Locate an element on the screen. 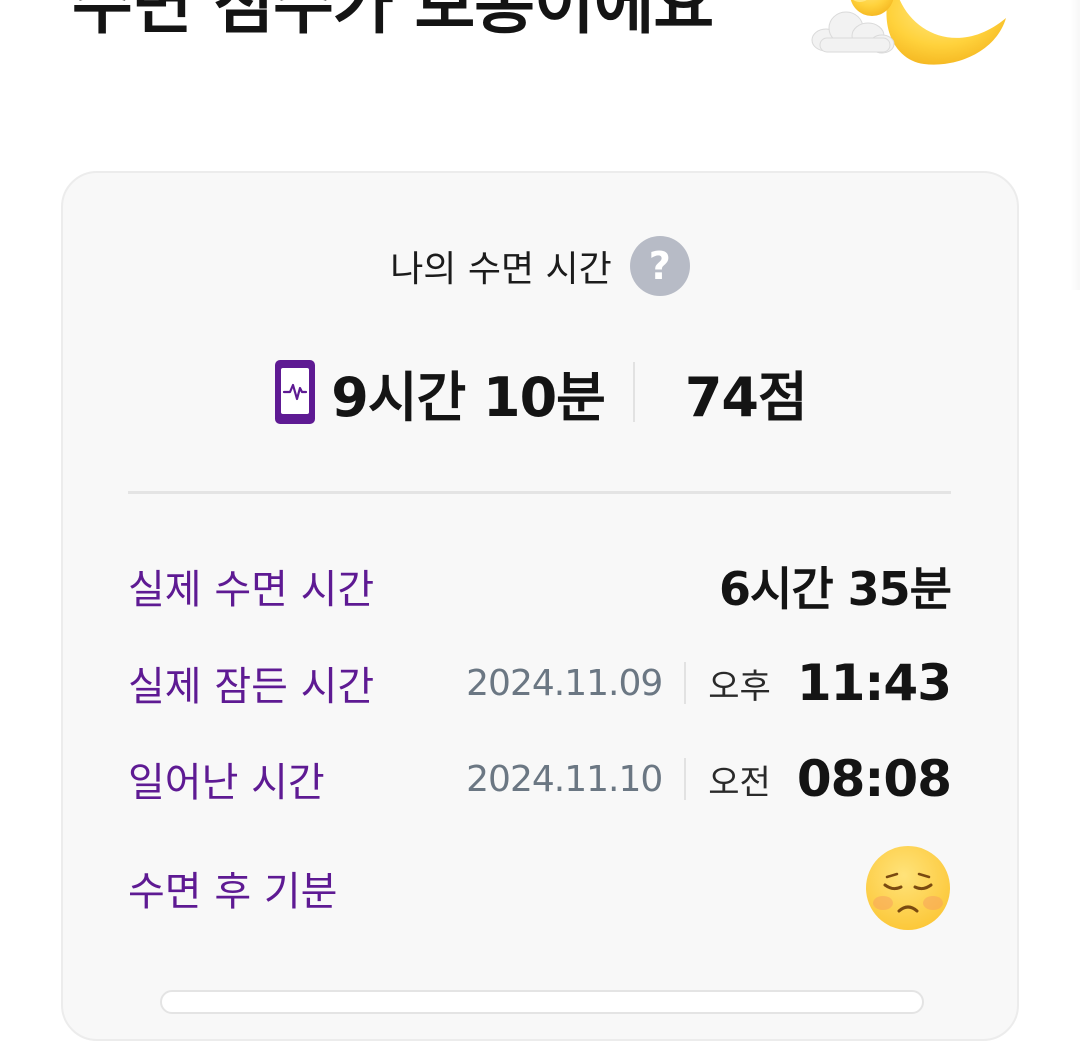 The height and width of the screenshot is (1041, 1080). fell-asleep-ampm: 오후 is located at coordinates (739, 686).